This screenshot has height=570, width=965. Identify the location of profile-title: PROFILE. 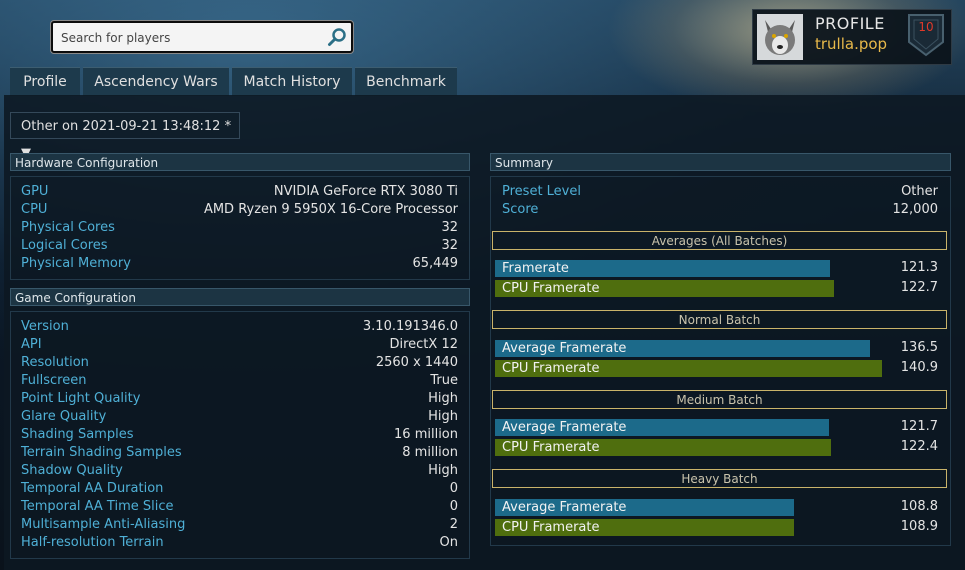
(850, 23).